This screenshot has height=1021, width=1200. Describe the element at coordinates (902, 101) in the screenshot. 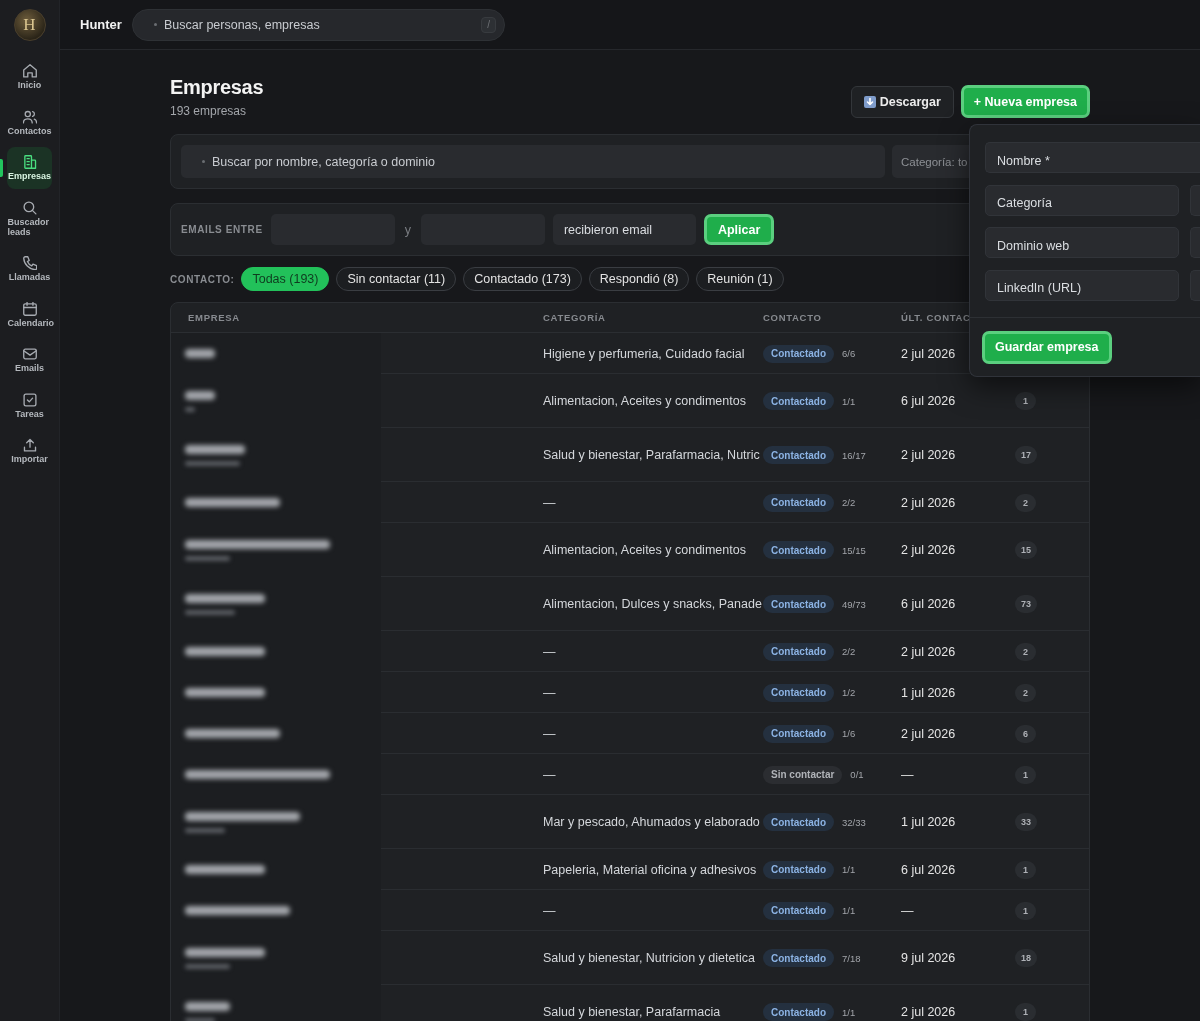

I see `download-button: Descargar` at that location.